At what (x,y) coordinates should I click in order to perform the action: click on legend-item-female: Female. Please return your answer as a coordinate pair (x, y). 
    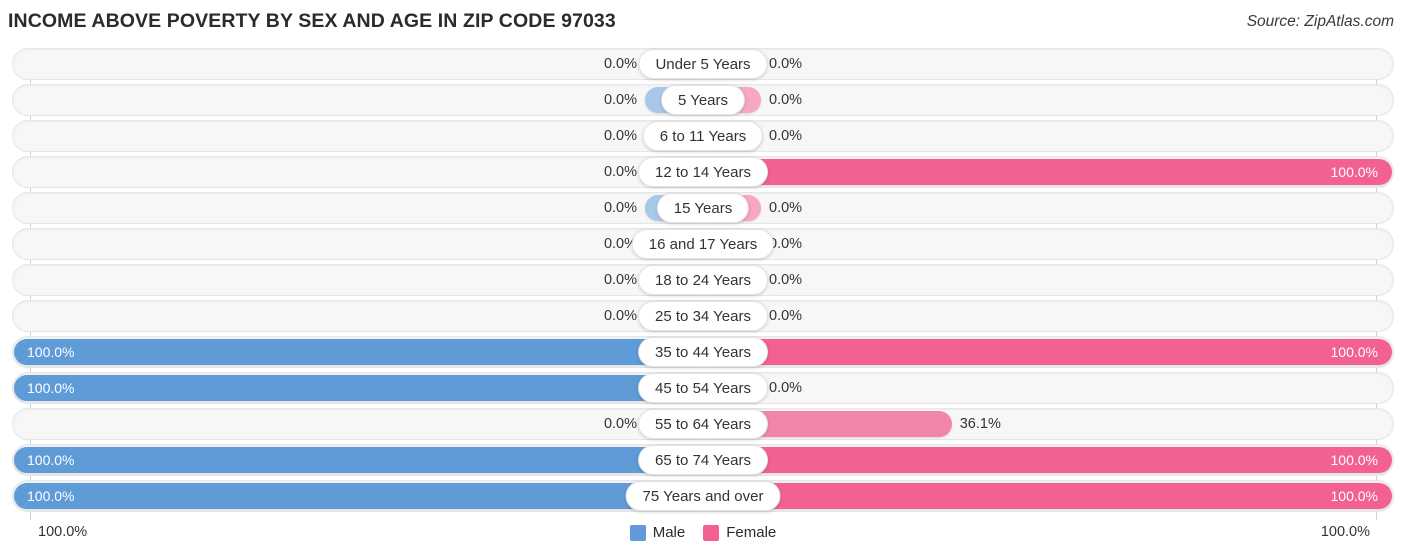
    Looking at the image, I should click on (739, 532).